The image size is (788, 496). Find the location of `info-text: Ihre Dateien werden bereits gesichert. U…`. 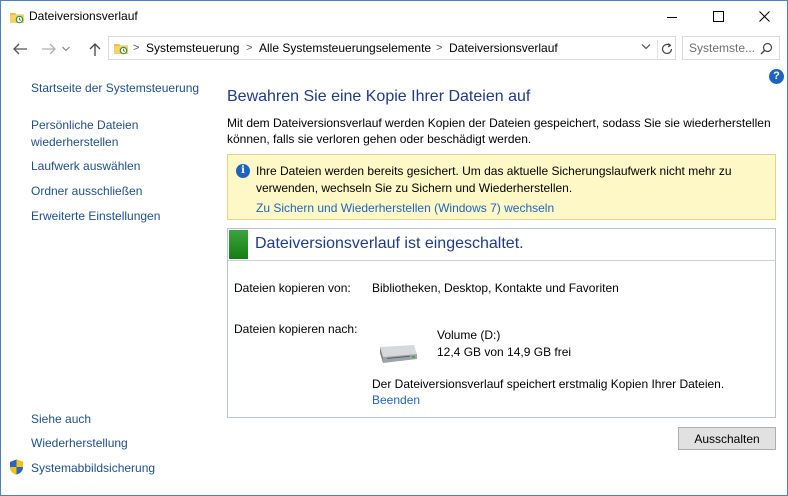

info-text: Ihre Dateien werden bereits gesichert. U… is located at coordinates (494, 179).